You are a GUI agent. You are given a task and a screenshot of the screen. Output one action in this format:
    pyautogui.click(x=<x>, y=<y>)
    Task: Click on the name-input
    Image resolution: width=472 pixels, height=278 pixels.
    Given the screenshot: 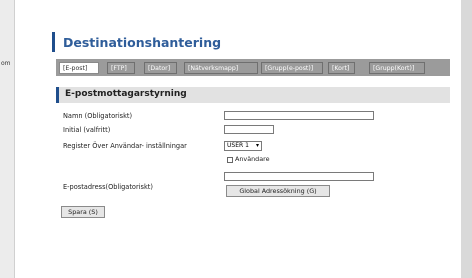 What is the action you would take?
    pyautogui.click(x=299, y=115)
    